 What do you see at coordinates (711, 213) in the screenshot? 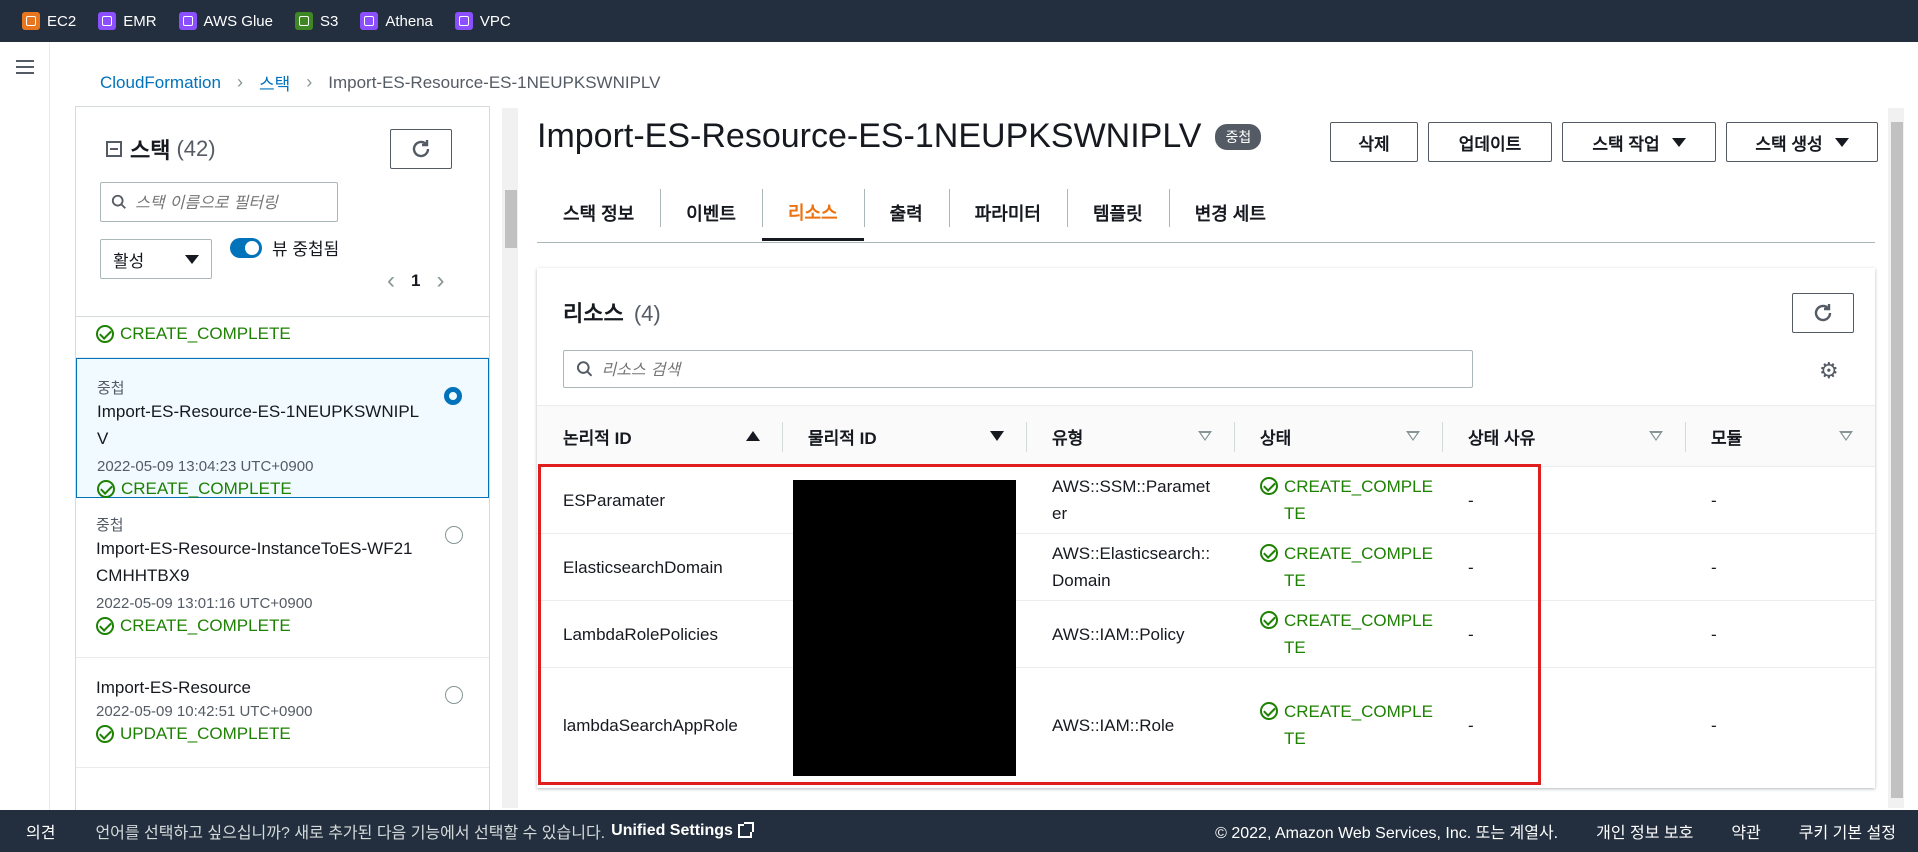
I see `tab-events: 이벤트` at bounding box center [711, 213].